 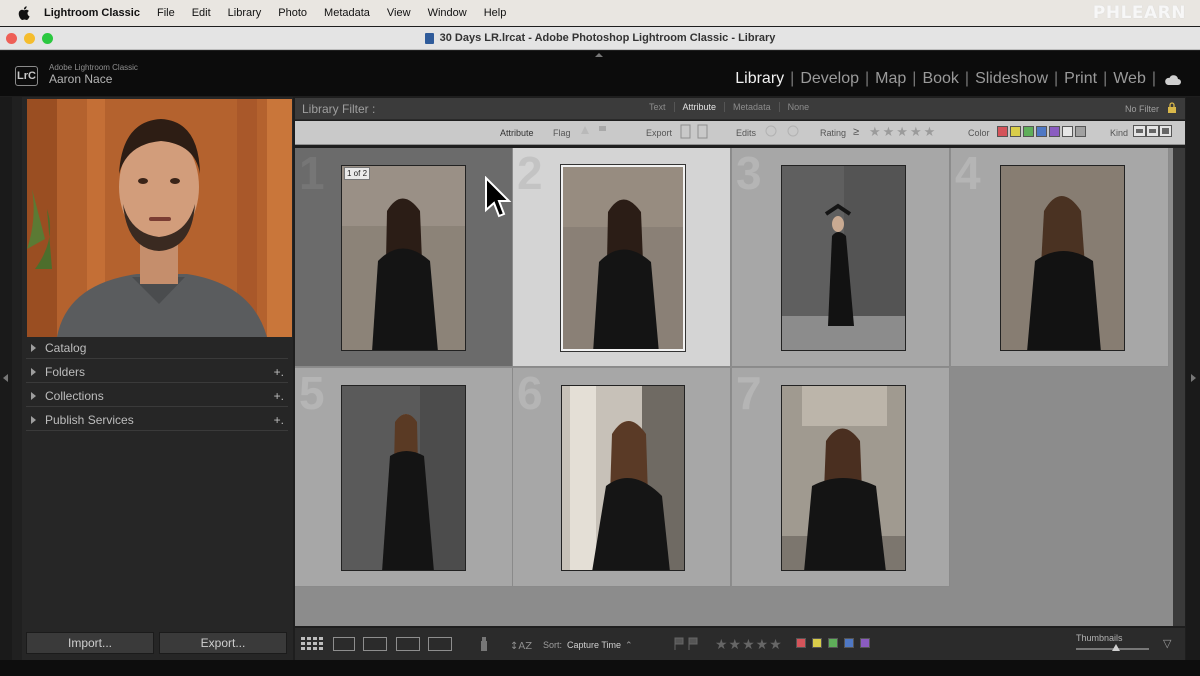 I want to click on menu-file: File, so click(x=166, y=13).